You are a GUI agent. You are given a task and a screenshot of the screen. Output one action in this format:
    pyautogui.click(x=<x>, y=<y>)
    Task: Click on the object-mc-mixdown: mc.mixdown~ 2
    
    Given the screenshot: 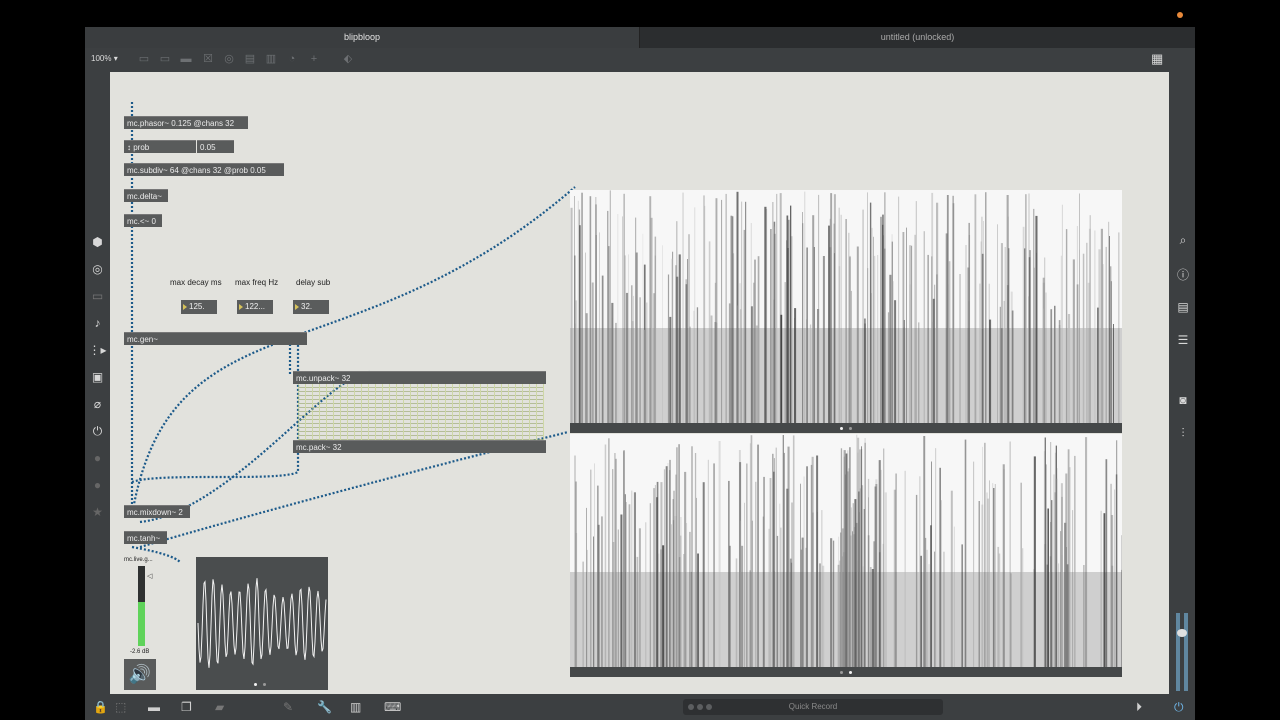 What is the action you would take?
    pyautogui.click(x=157, y=511)
    